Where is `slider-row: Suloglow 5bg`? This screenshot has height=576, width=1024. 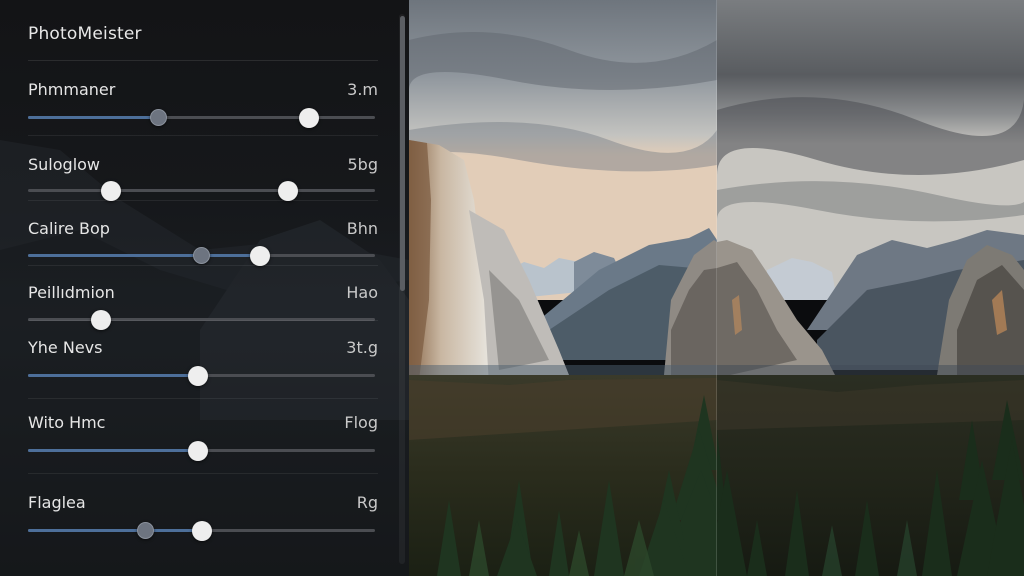 slider-row: Suloglow 5bg is located at coordinates (203, 179).